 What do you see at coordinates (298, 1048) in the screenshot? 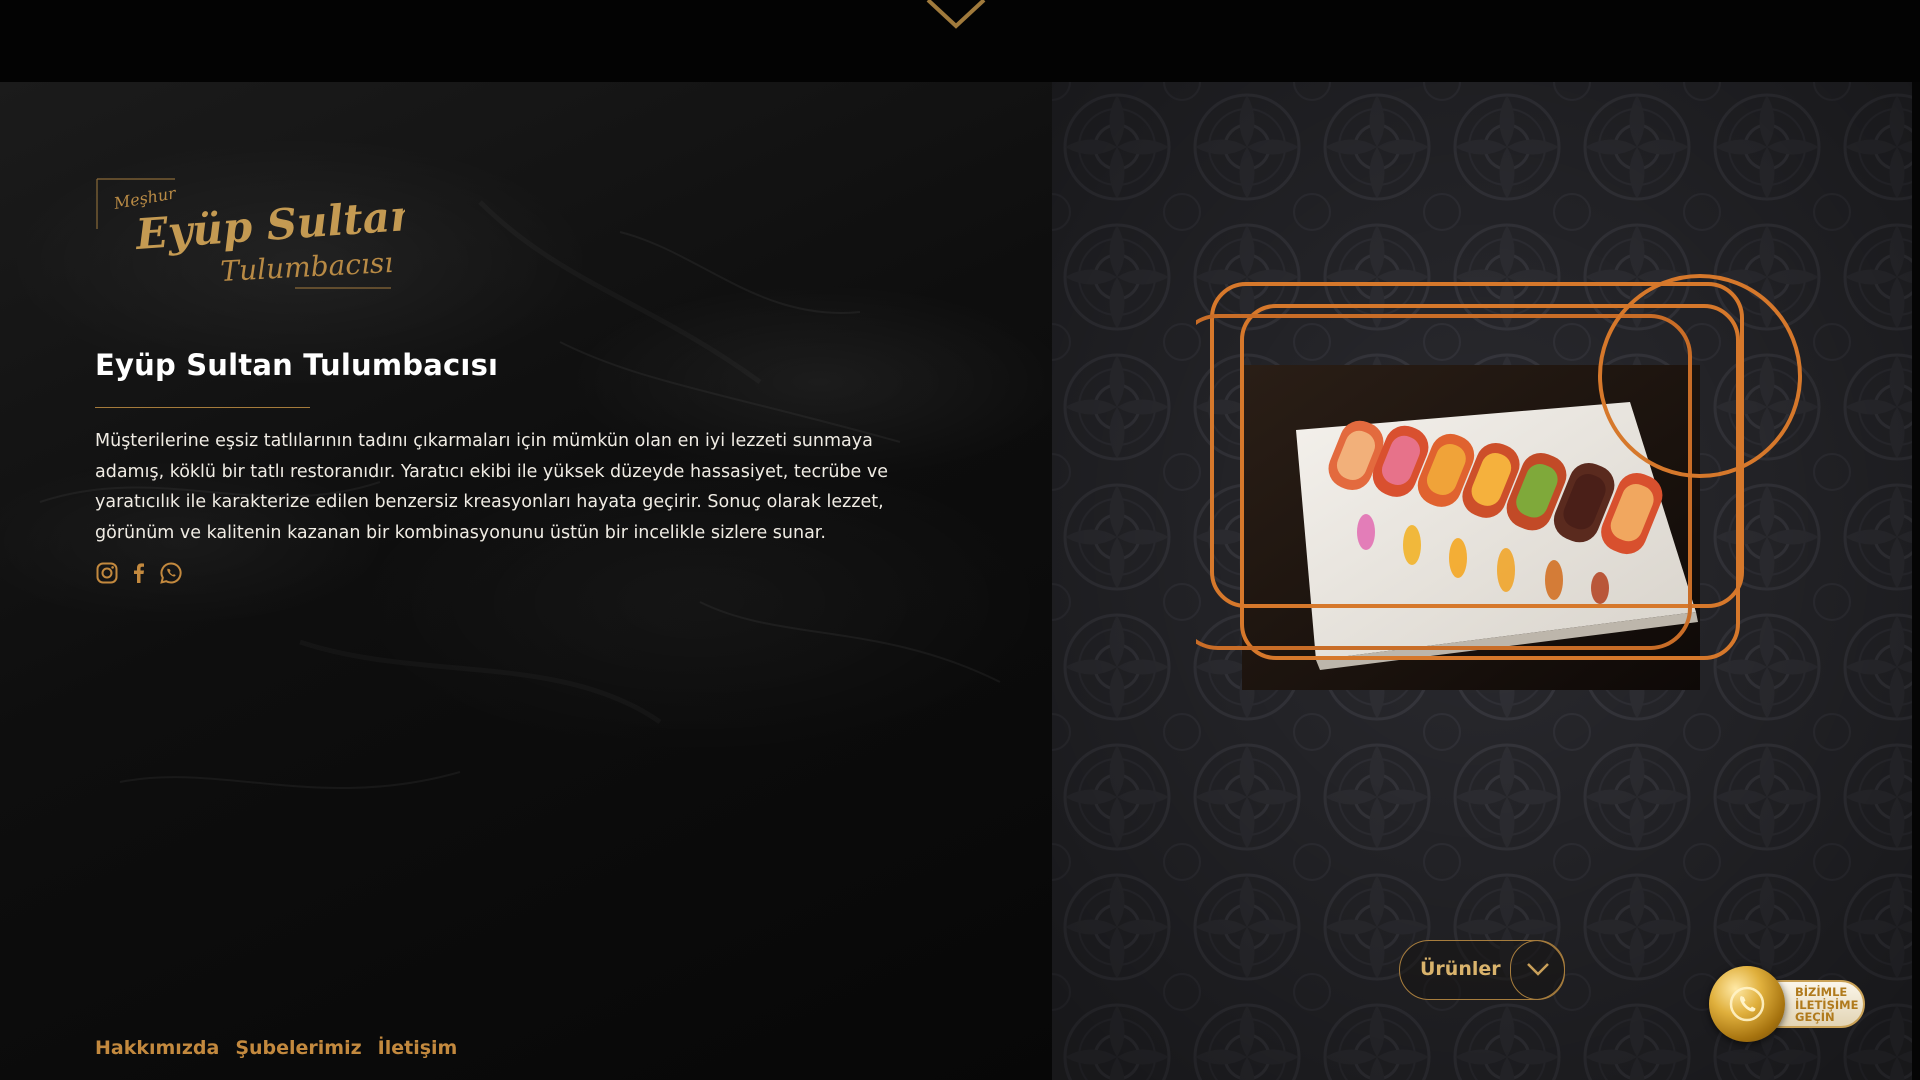
I see `footer-link-branches: Şubelerimiz` at bounding box center [298, 1048].